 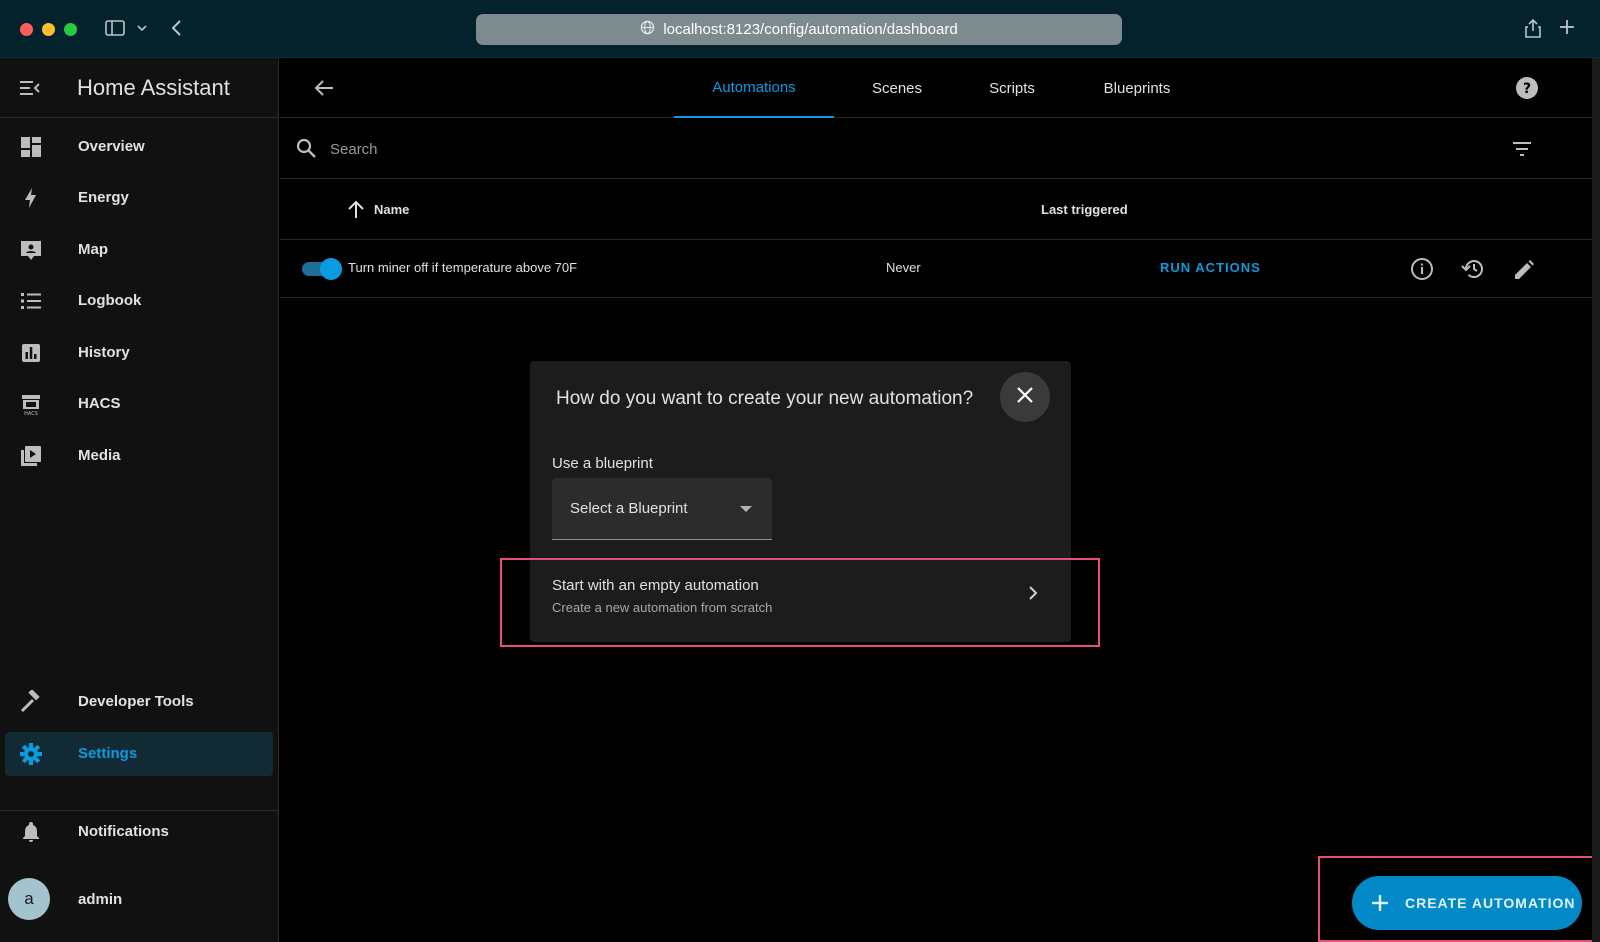 I want to click on sidebar-item-logbook: Logbook, so click(x=139, y=301).